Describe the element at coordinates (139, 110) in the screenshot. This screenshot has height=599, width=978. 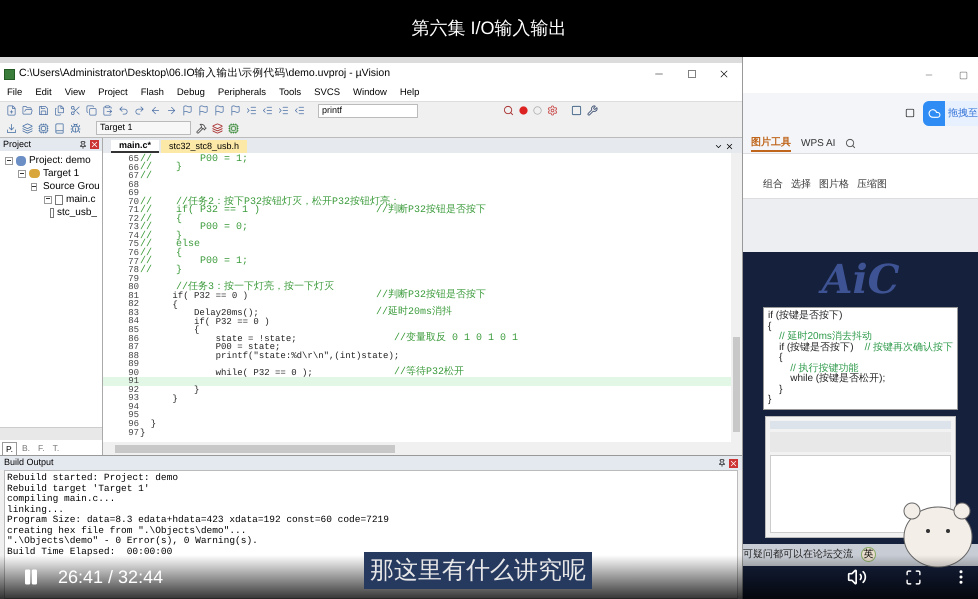
I see `redo-icon` at that location.